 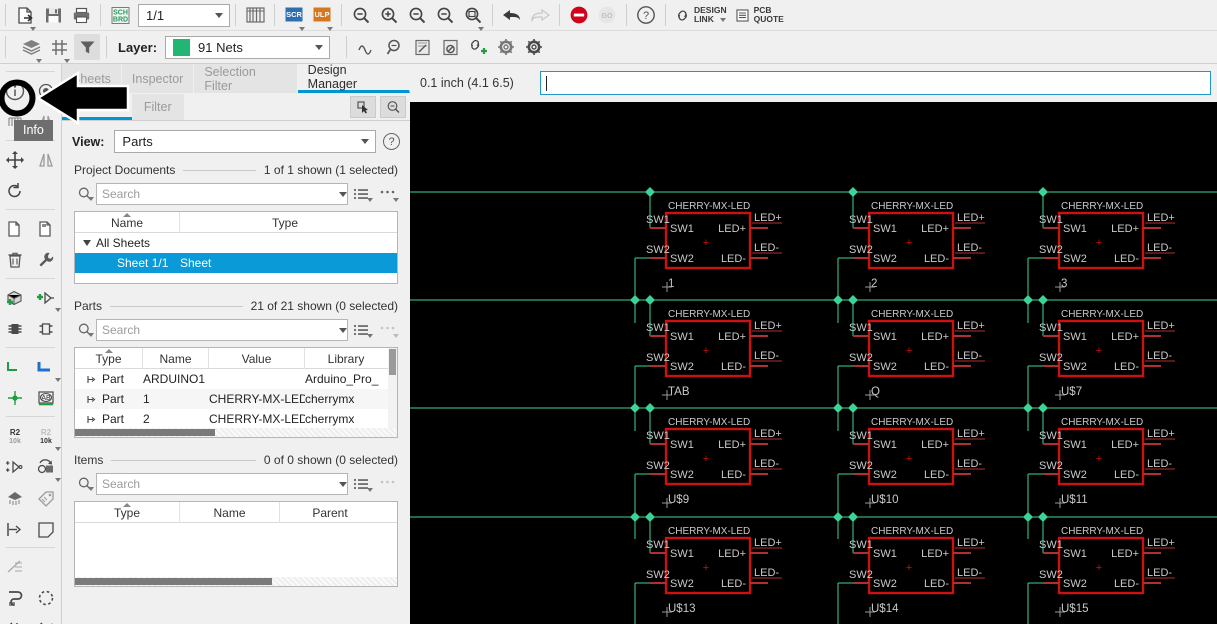 I want to click on replace-icon, so click(x=46, y=466).